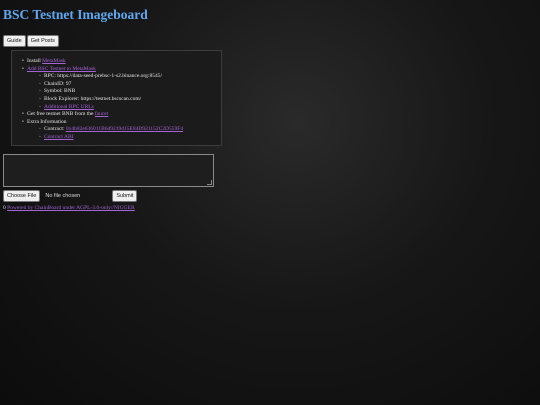 This screenshot has width=540, height=405. Describe the element at coordinates (116, 123) in the screenshot. I see `extra-info-item: Extra Information` at that location.